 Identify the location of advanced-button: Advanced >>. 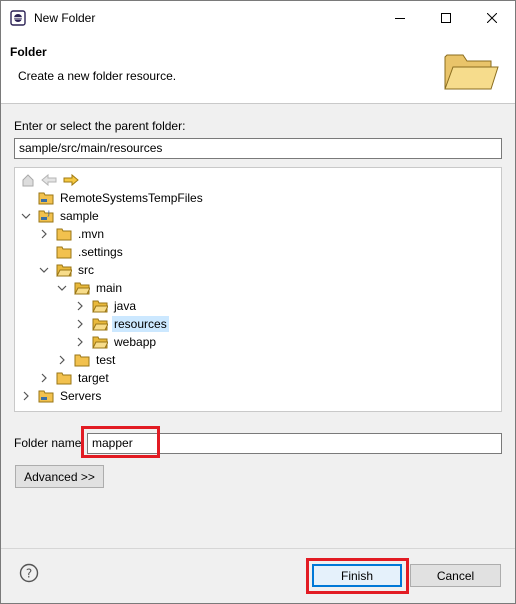
(59, 476).